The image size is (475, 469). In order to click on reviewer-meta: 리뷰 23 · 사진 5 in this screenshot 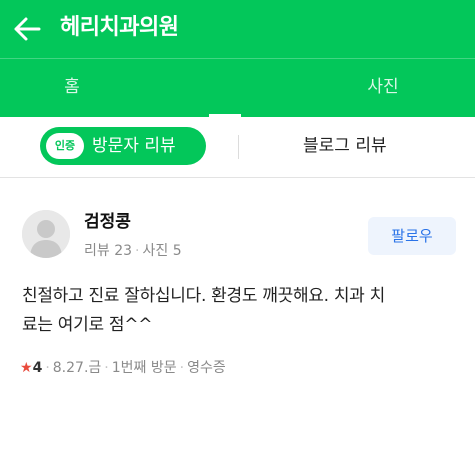, I will do `click(133, 250)`.